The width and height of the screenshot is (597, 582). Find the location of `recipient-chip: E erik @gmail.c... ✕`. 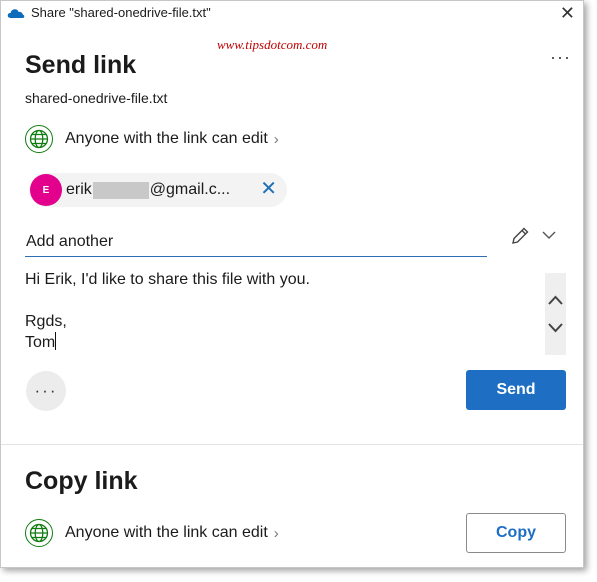

recipient-chip: E erik @gmail.c... ✕ is located at coordinates (158, 190).